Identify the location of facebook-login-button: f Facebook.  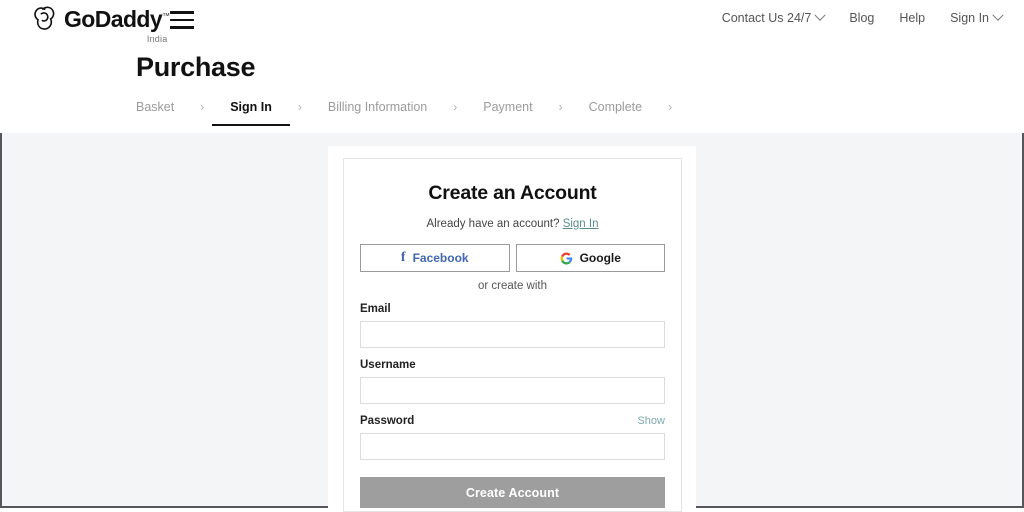
(435, 258).